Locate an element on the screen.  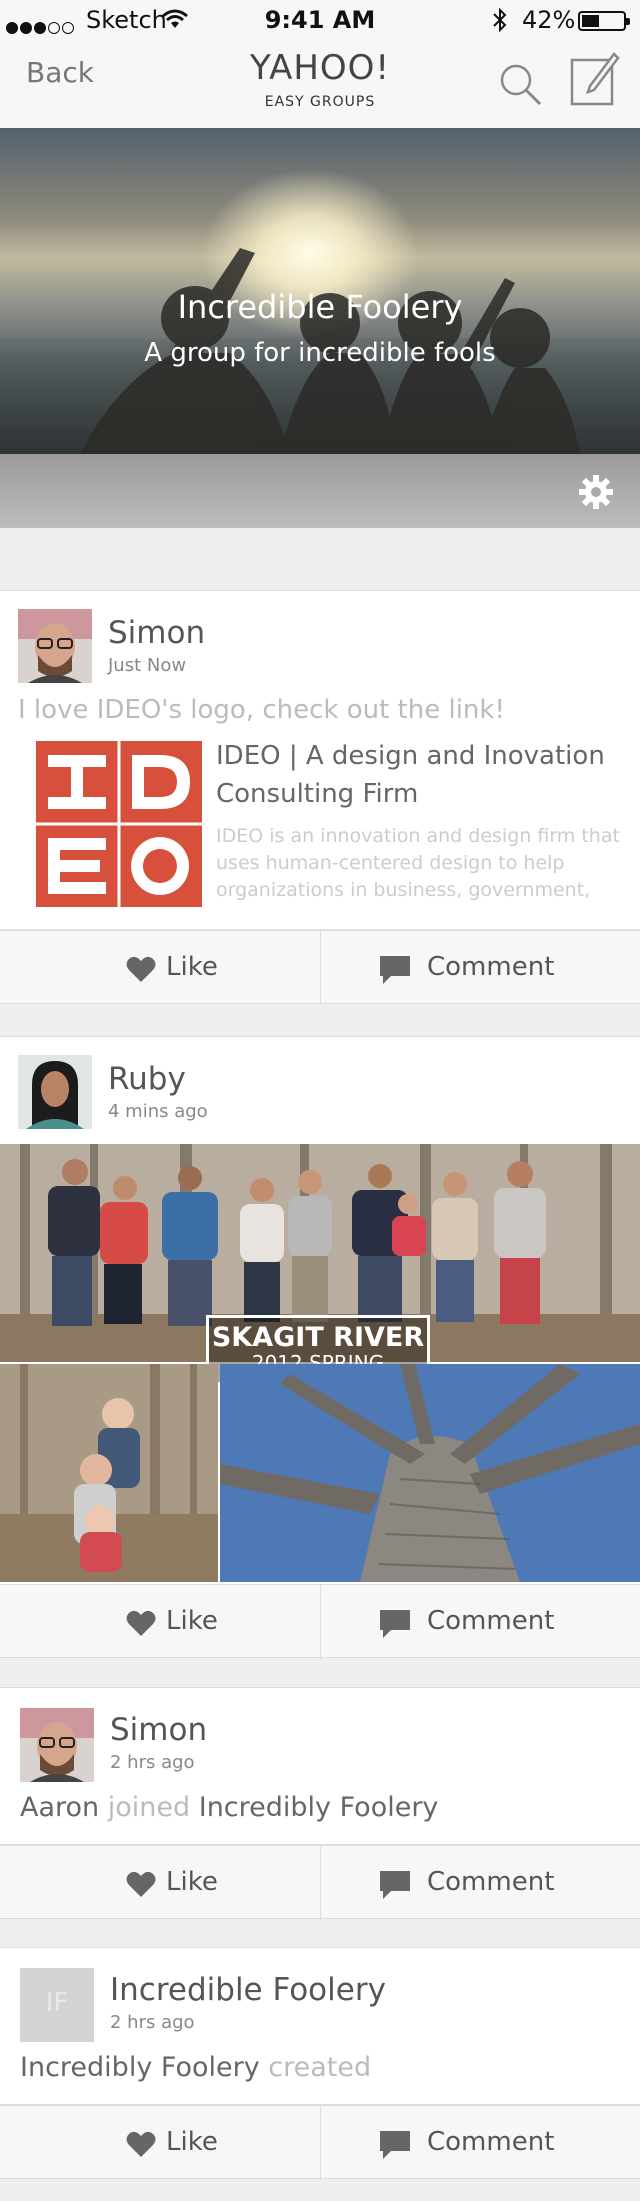
post-timestamp: Just Now is located at coordinates (147, 665).